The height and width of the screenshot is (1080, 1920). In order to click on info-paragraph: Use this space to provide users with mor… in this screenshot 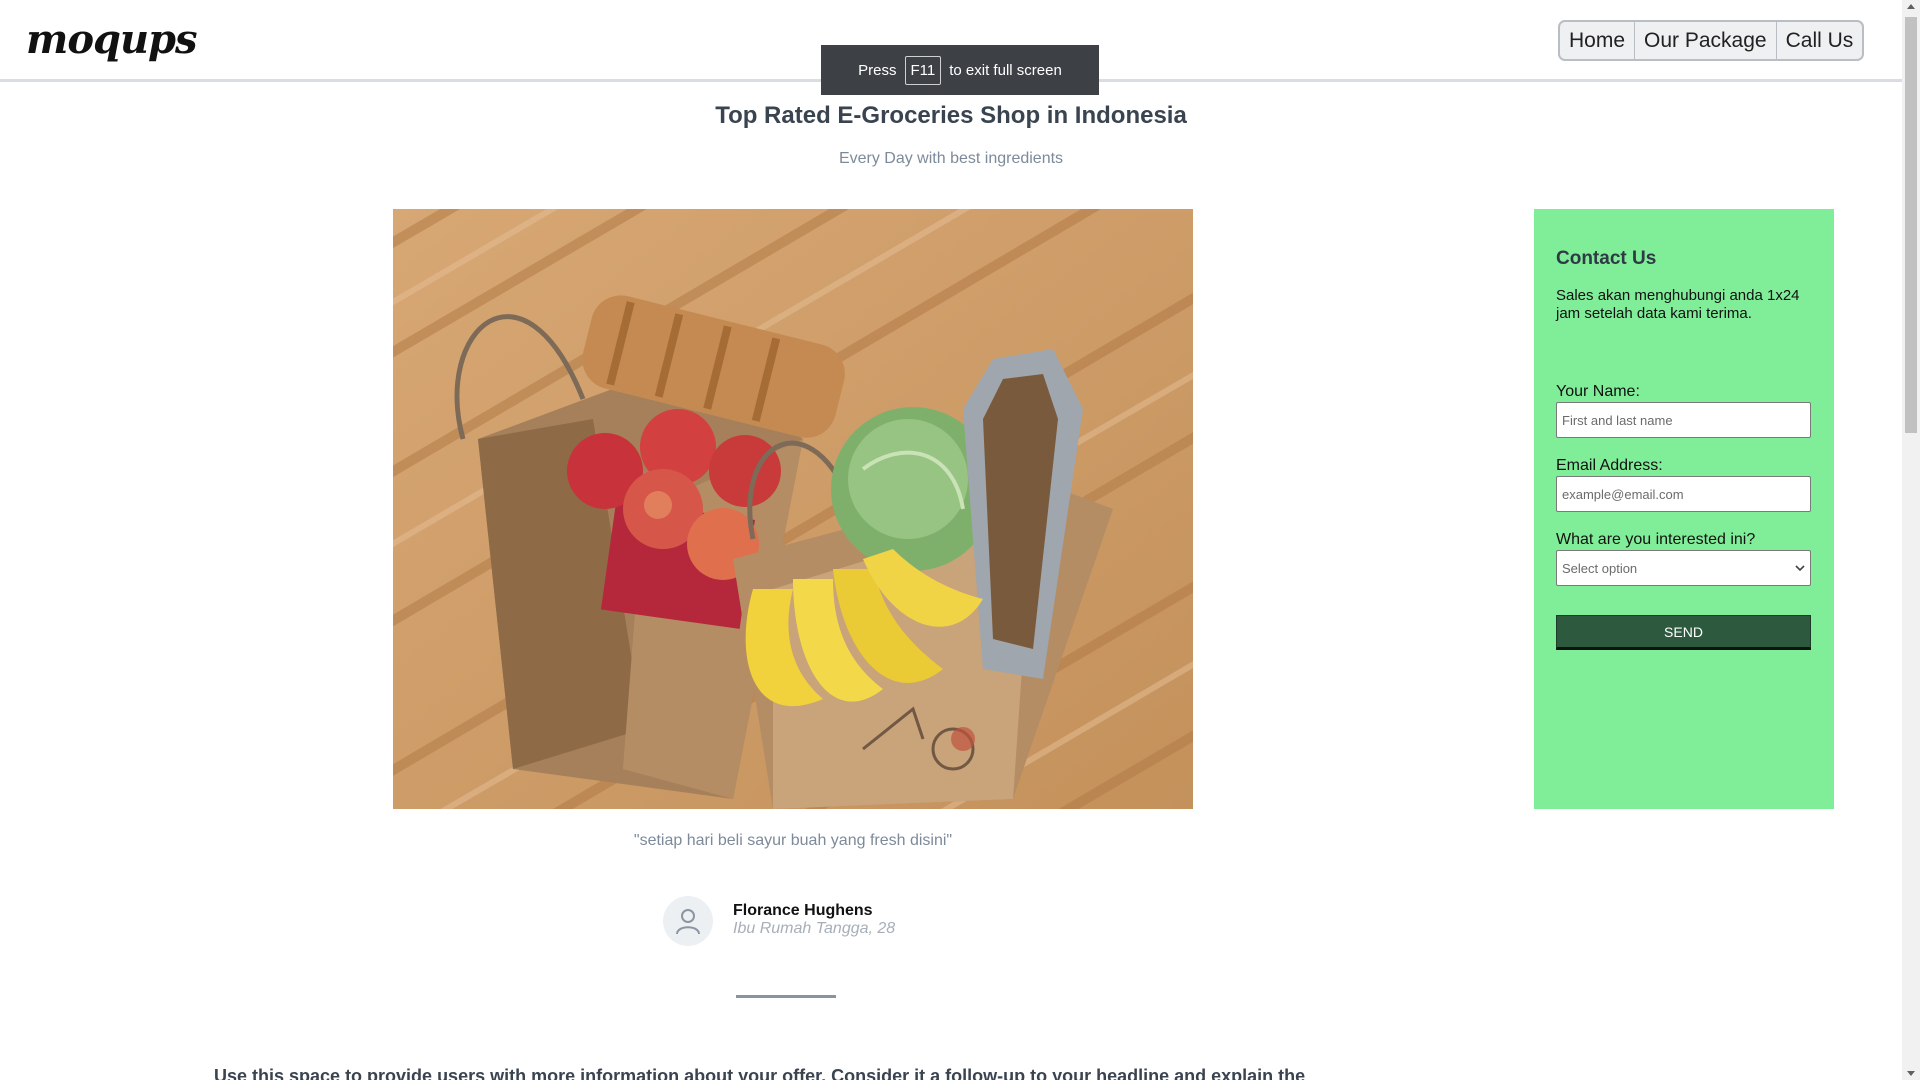, I will do `click(760, 1073)`.